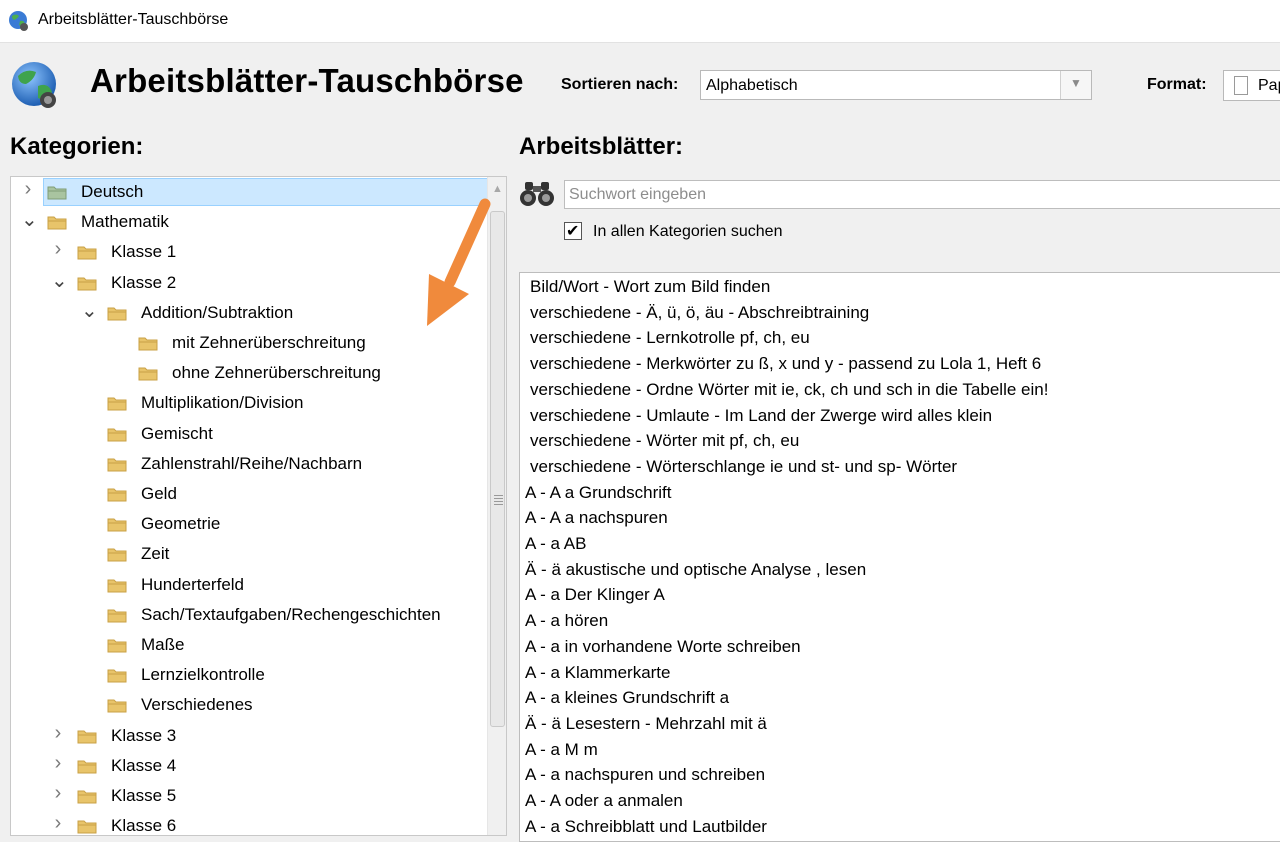 The image size is (1280, 842). I want to click on chevron-down-icon: ▼, so click(1076, 83).